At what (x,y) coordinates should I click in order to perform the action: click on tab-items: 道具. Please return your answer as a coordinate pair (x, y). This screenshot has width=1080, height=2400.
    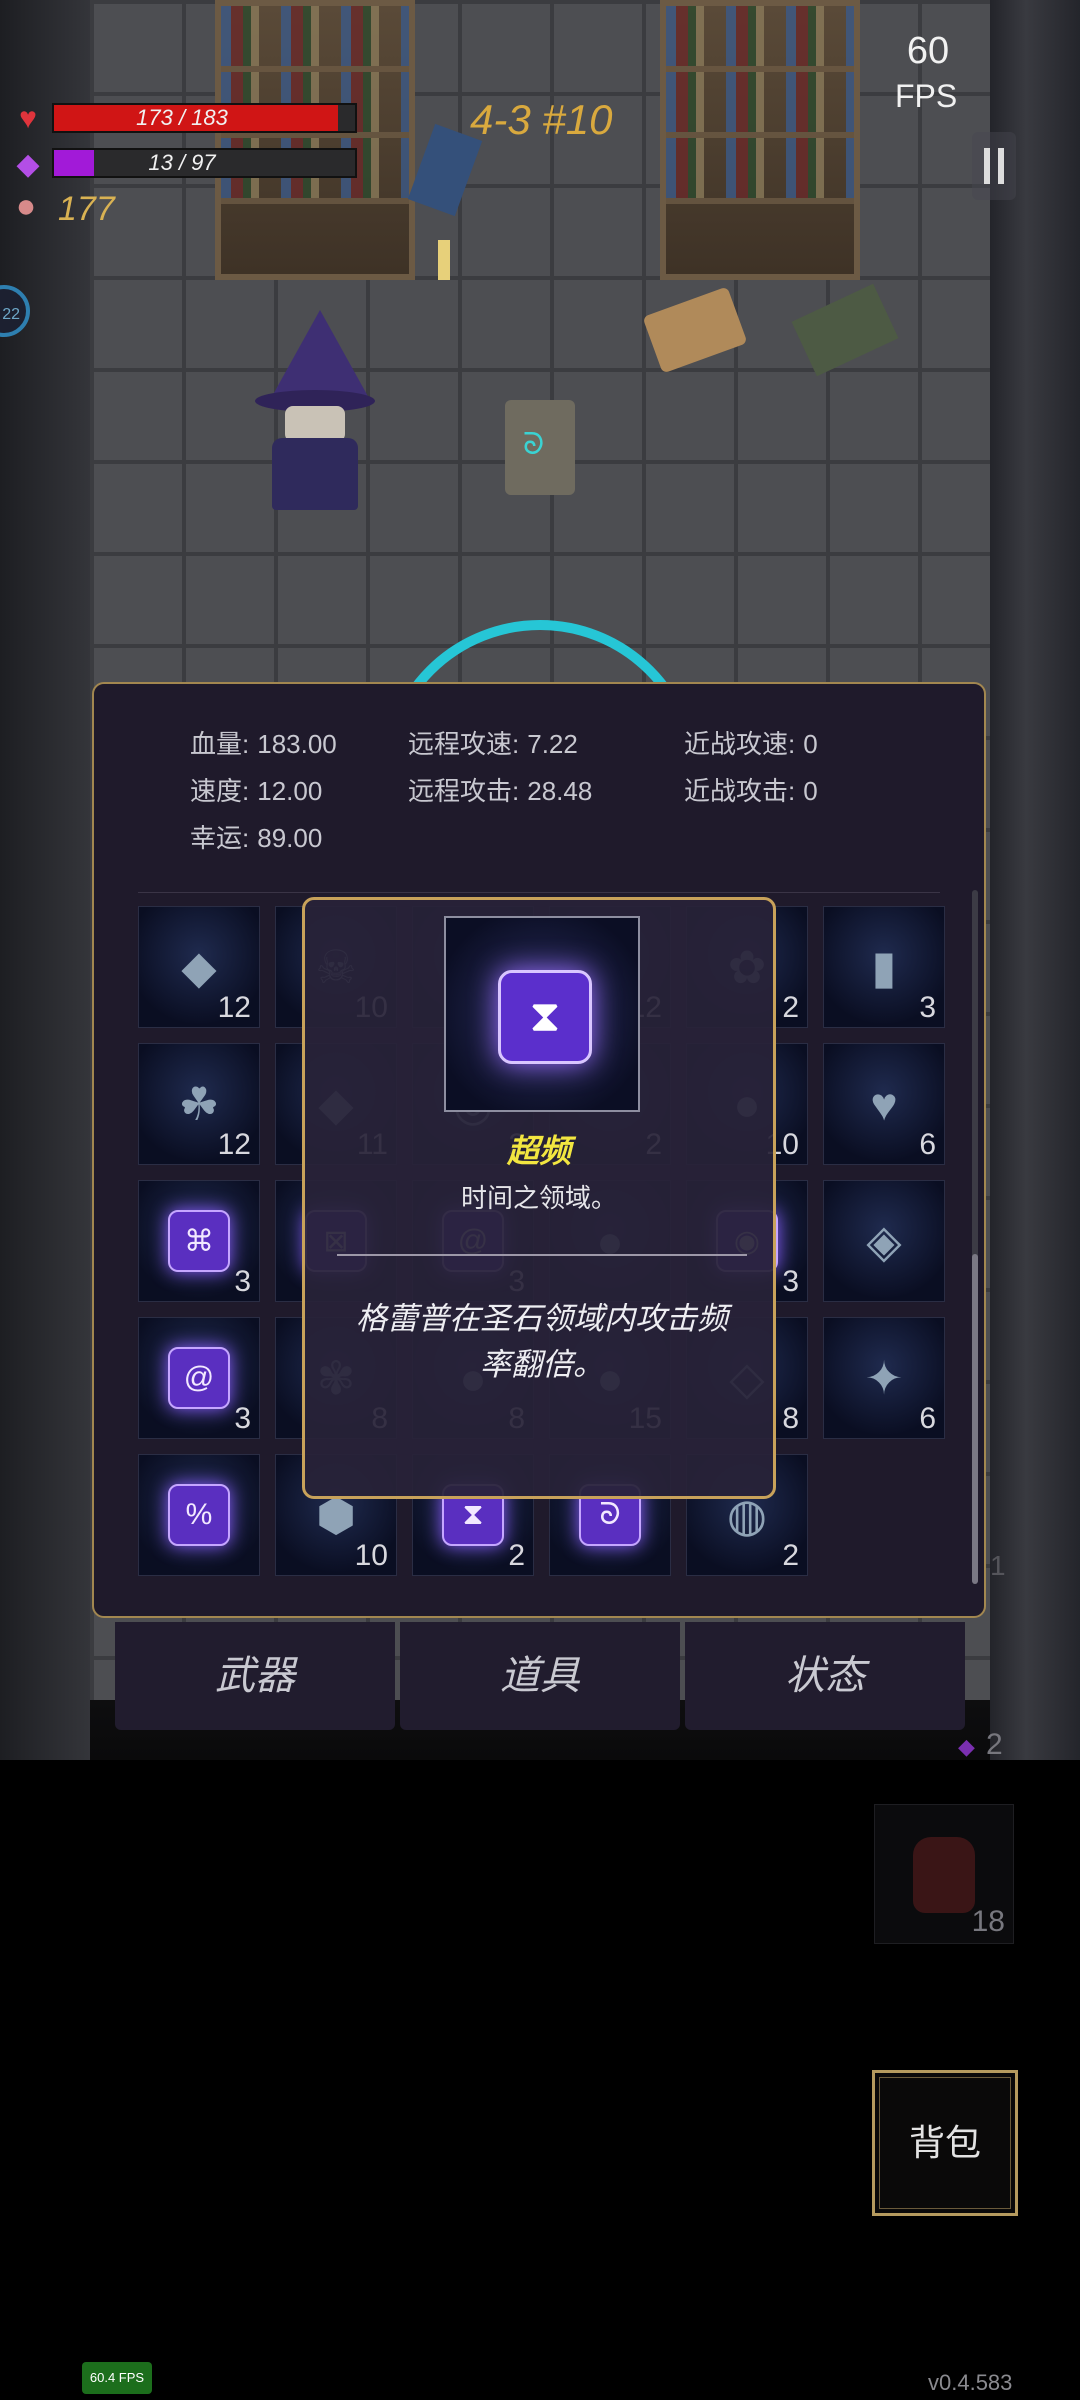
    Looking at the image, I should click on (540, 1676).